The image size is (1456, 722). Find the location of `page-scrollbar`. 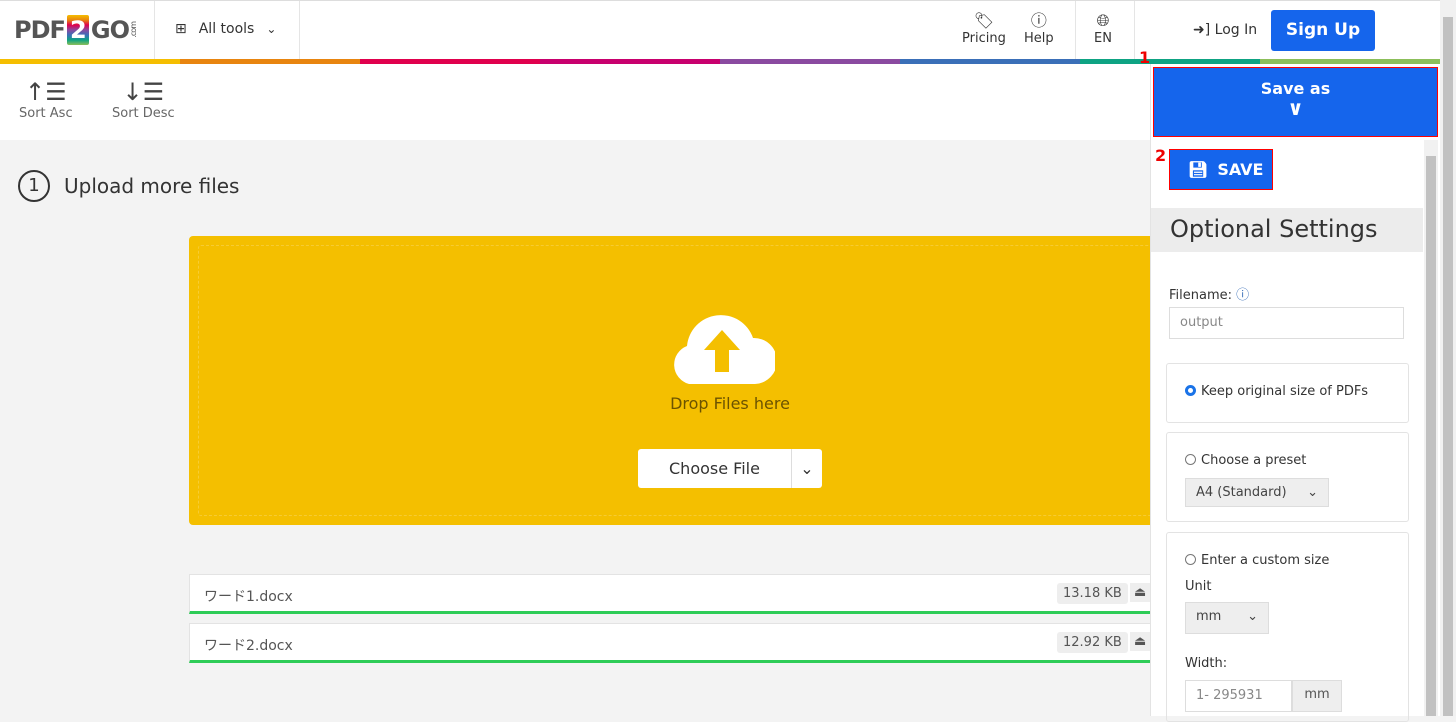

page-scrollbar is located at coordinates (1448, 358).